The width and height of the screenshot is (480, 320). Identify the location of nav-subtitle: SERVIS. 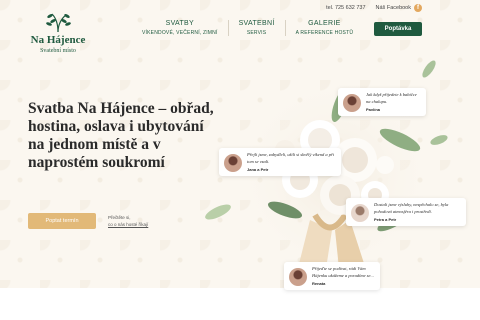
(256, 33).